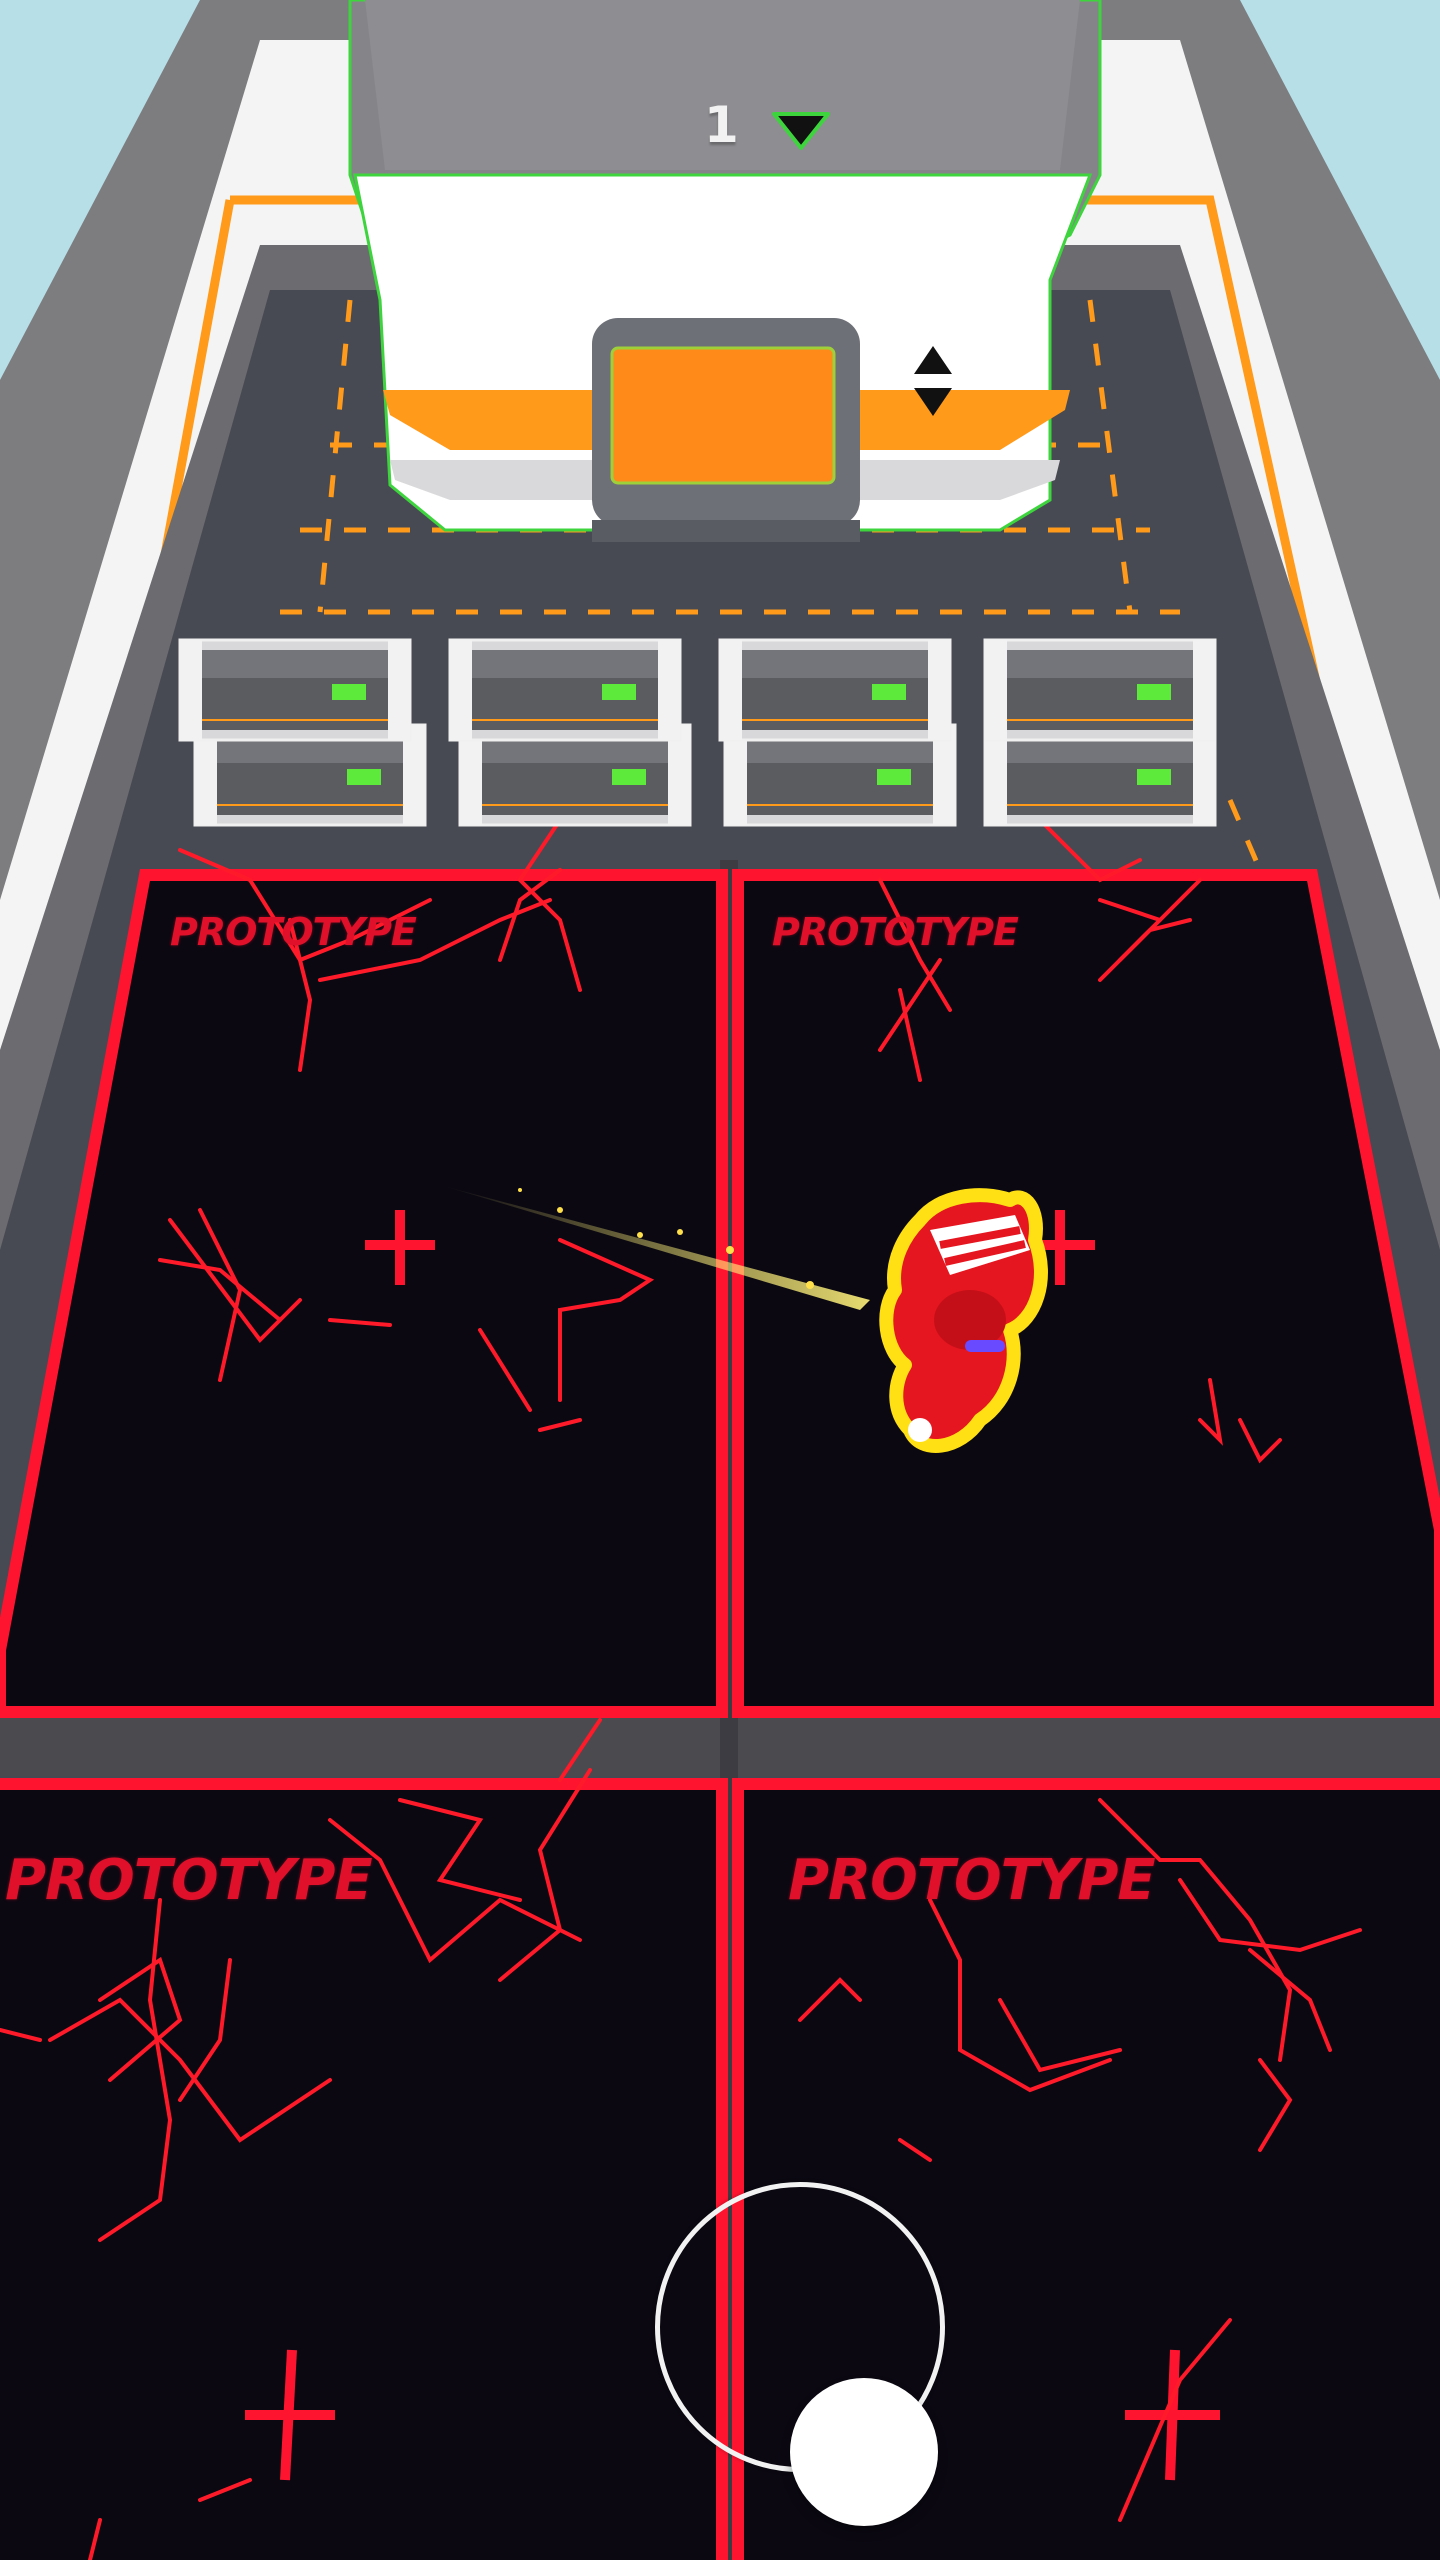 Image resolution: width=1440 pixels, height=2560 pixels. Describe the element at coordinates (960, 1320) in the screenshot. I see `player-character` at that location.